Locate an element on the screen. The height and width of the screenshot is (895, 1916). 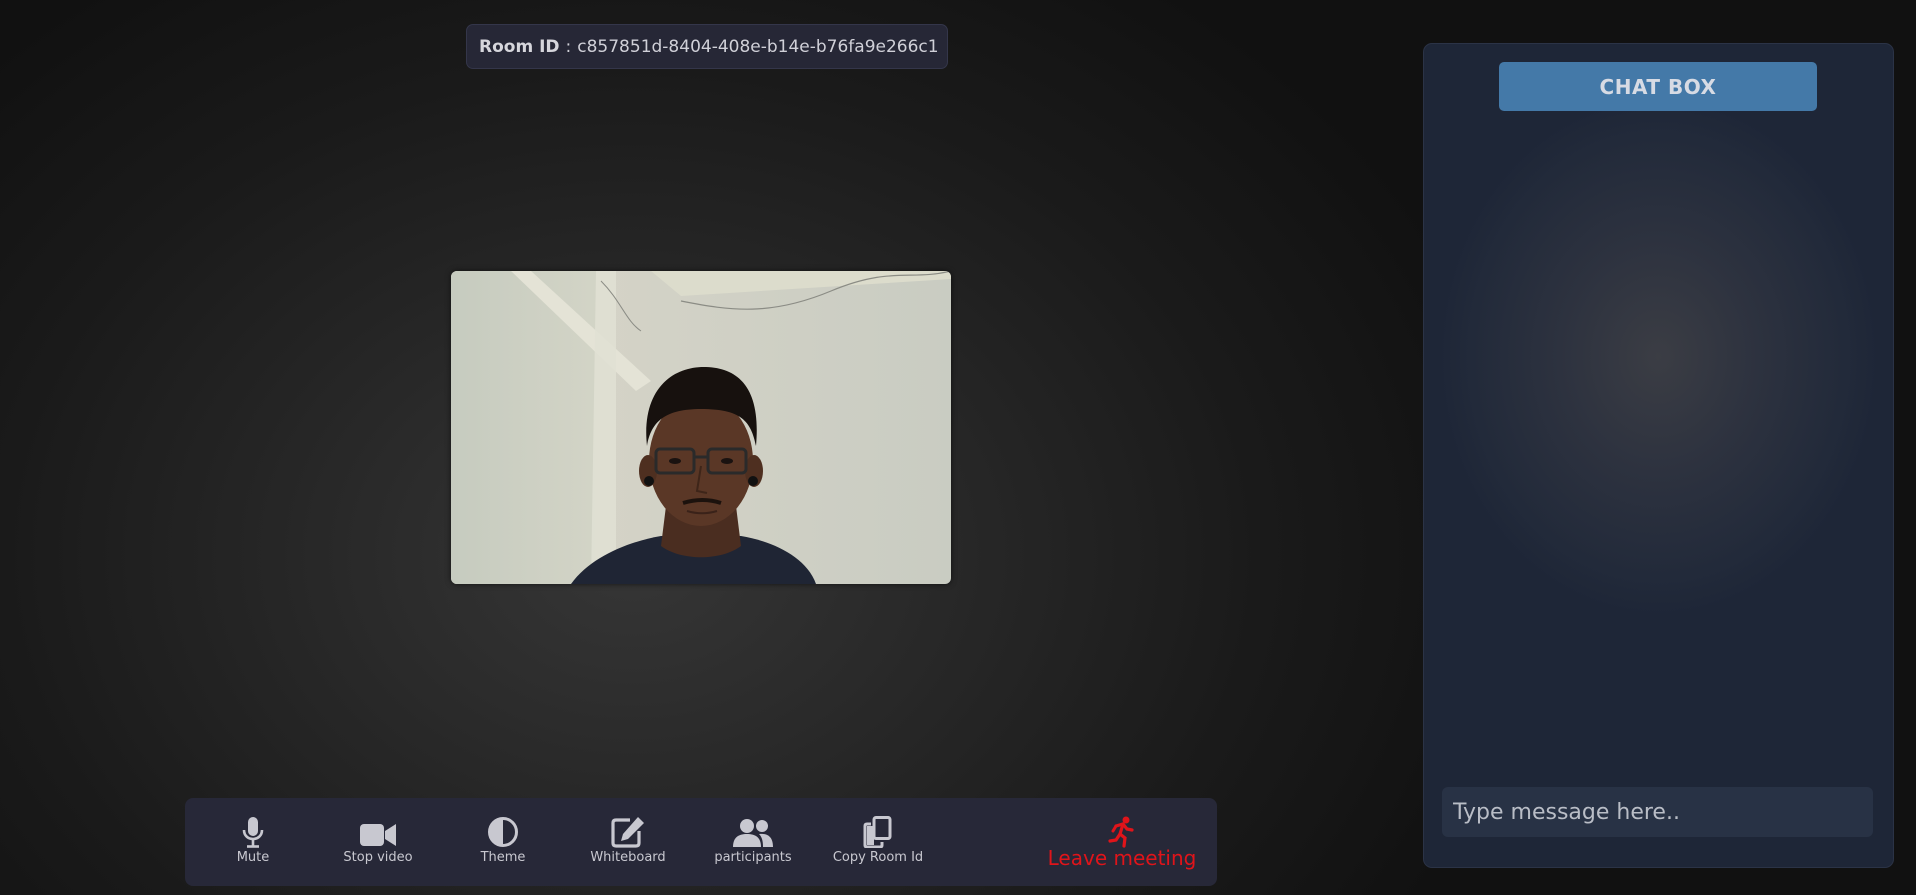
chat-box-title: CHAT BOX is located at coordinates (1658, 86).